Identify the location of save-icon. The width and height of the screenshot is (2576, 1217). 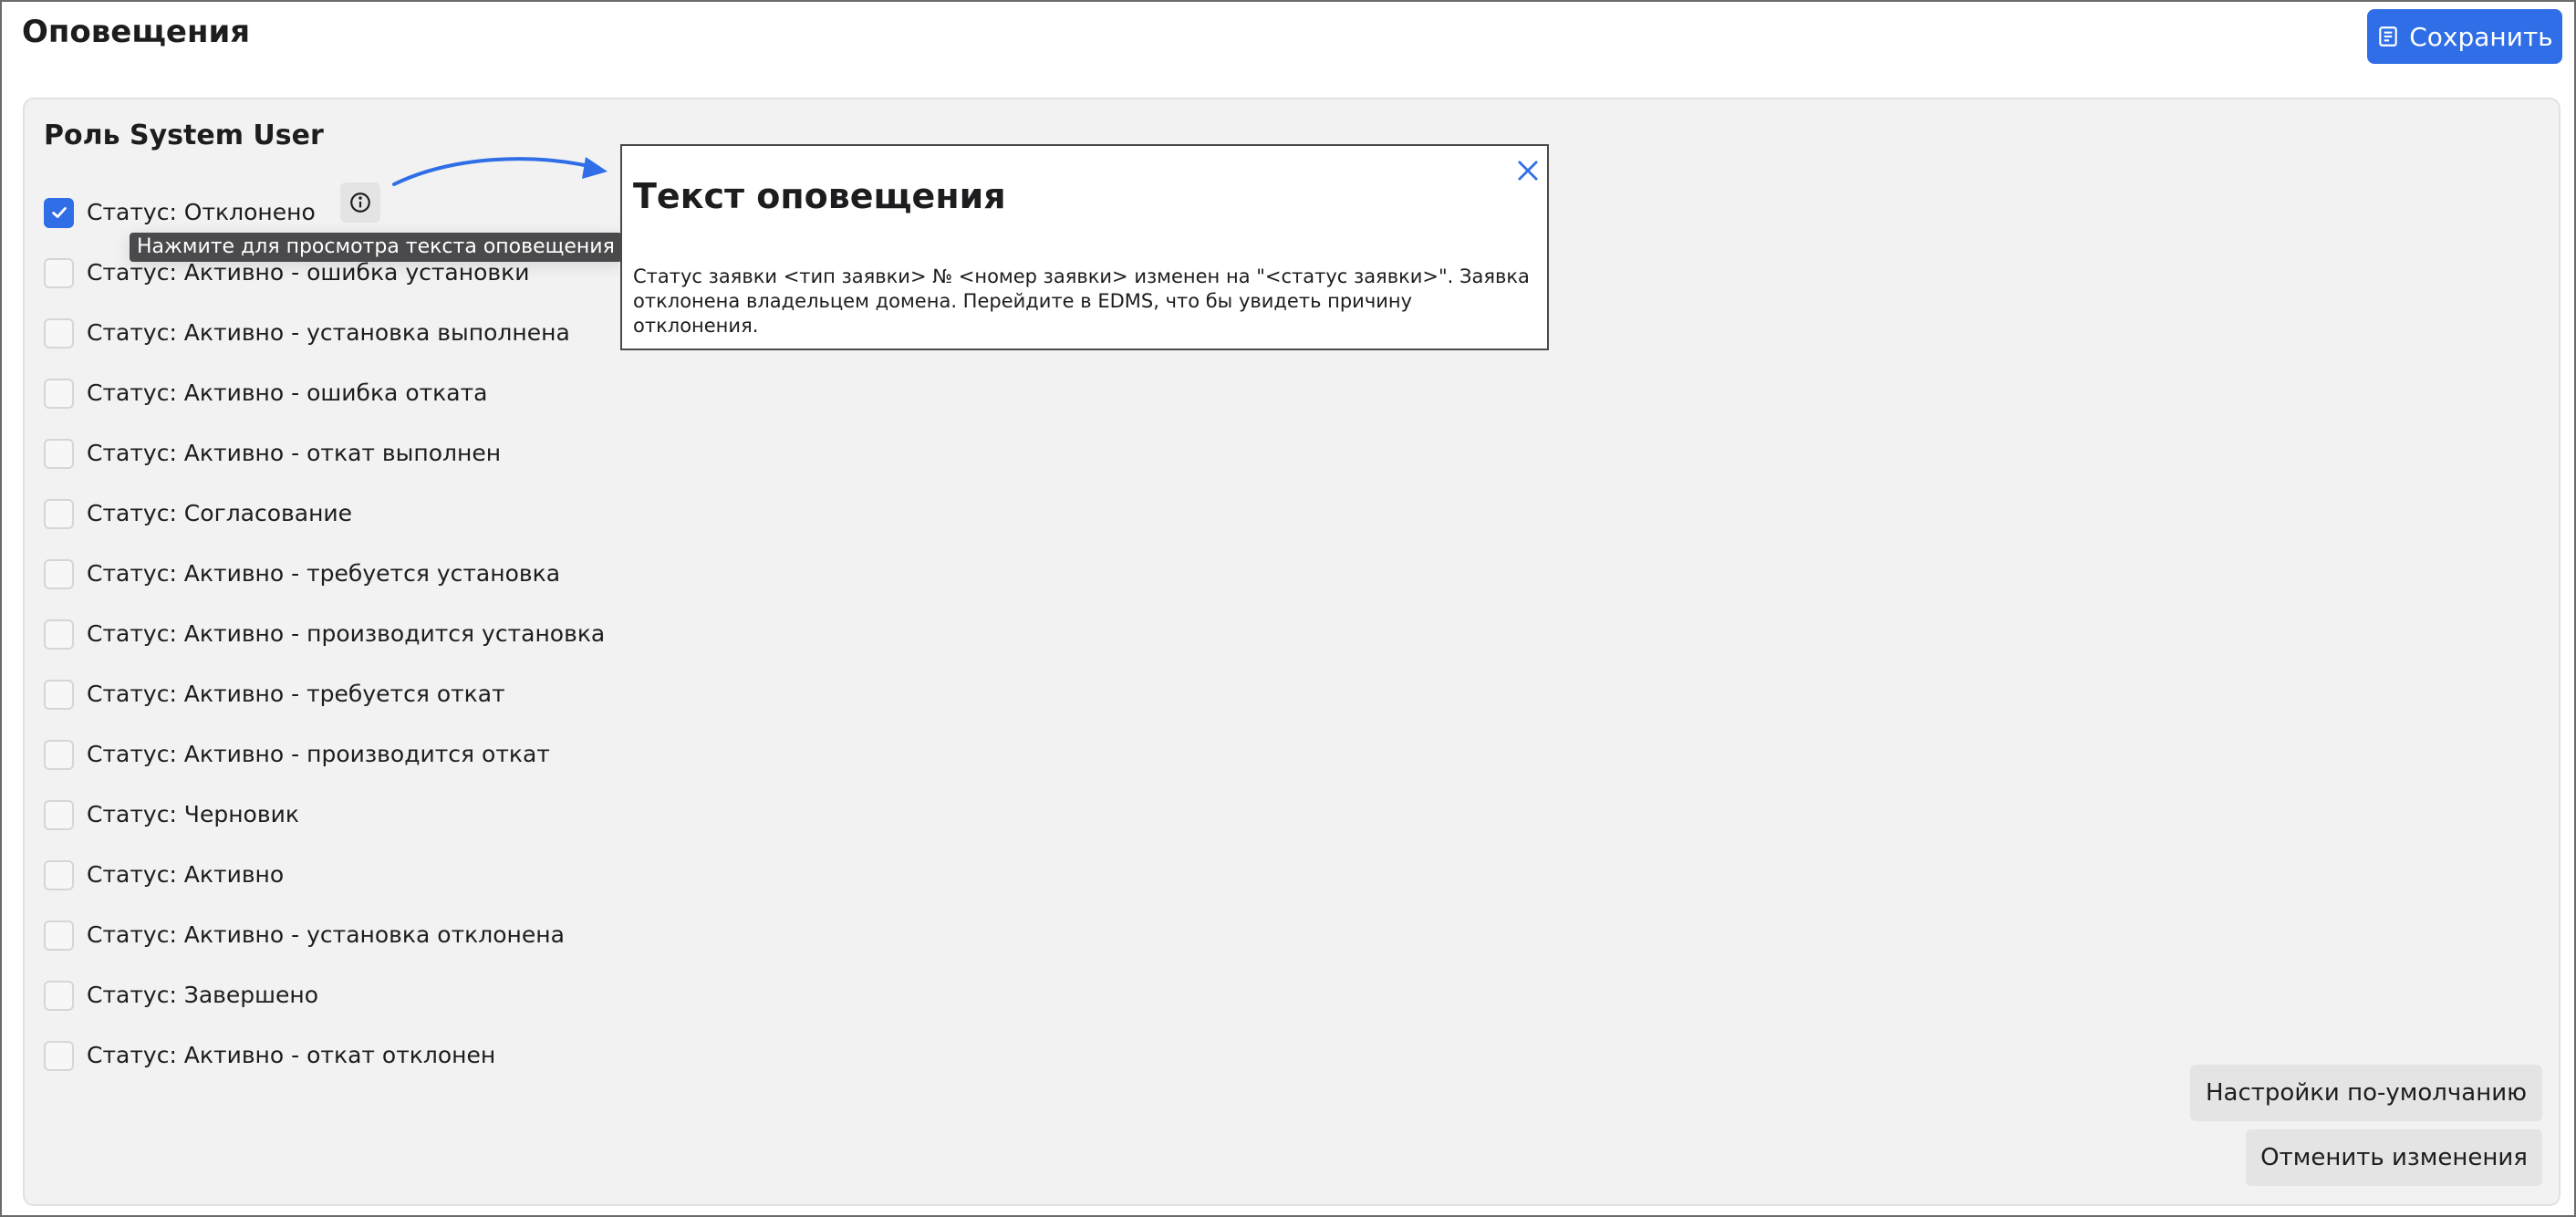
(2388, 36).